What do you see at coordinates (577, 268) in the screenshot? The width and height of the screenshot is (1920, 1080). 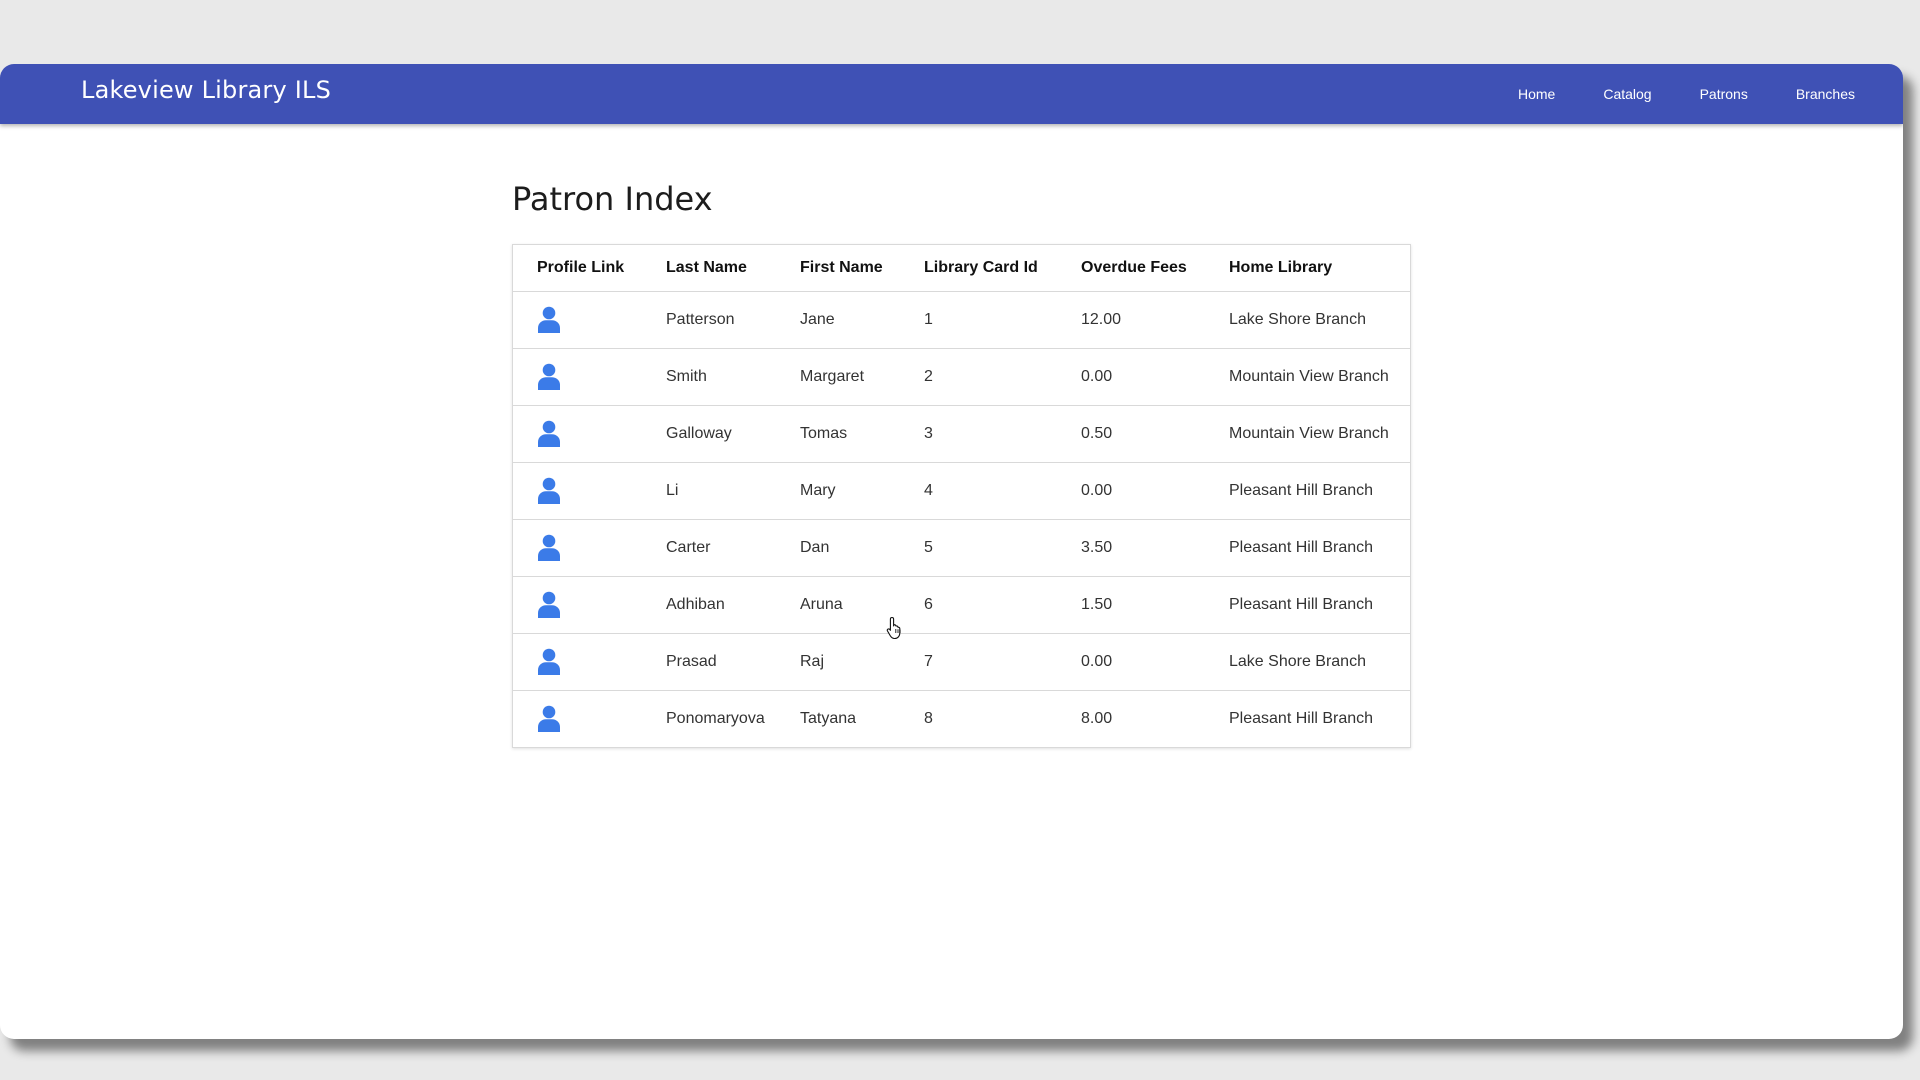 I see `header-profile-link: Profile Link` at bounding box center [577, 268].